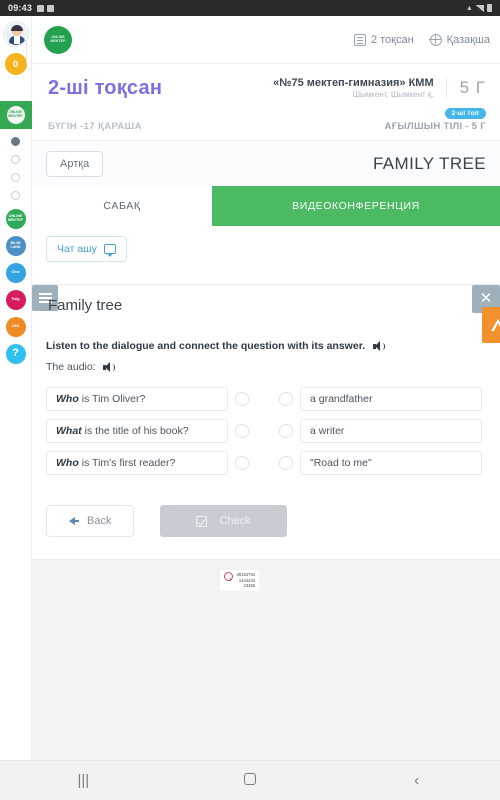 The width and height of the screenshot is (500, 800). Describe the element at coordinates (46, 8) in the screenshot. I see `status-notification-icons` at that location.